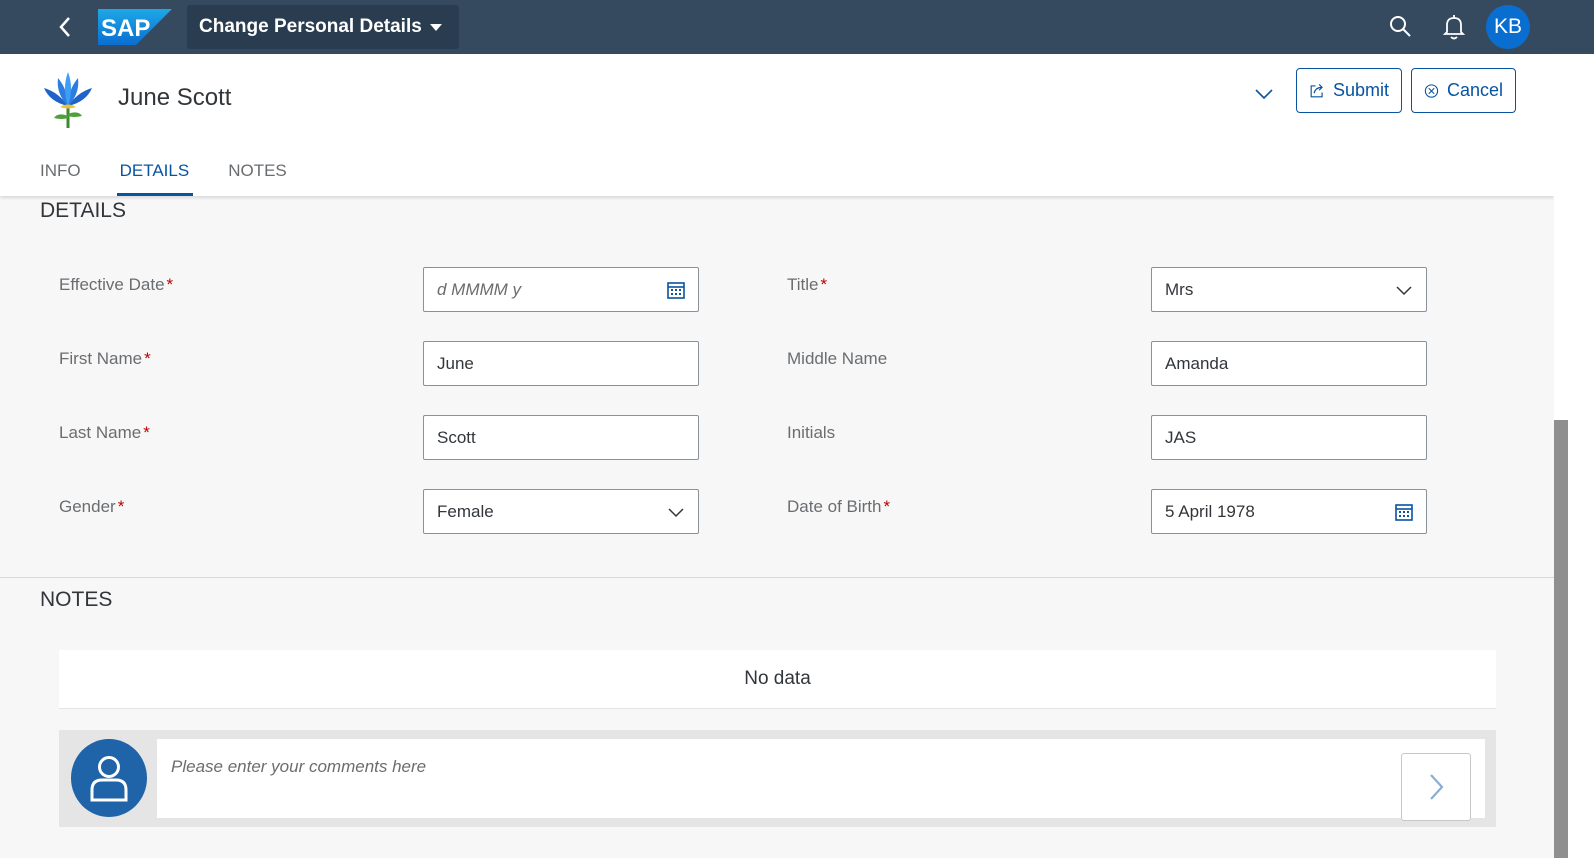  Describe the element at coordinates (76, 599) in the screenshot. I see `notes-section-title: NOTES` at that location.